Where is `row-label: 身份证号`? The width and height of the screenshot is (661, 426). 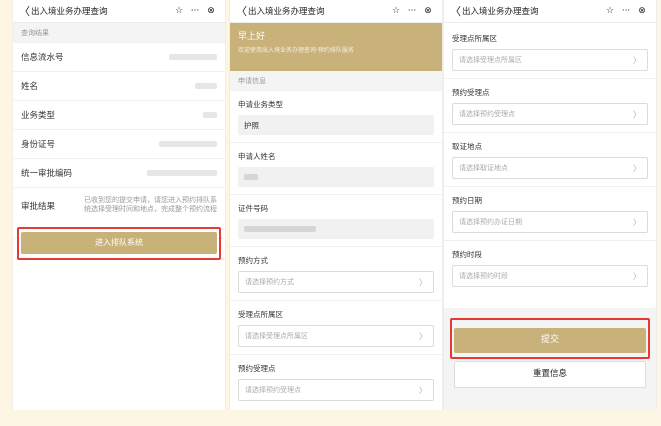
row-label: 身份证号 is located at coordinates (38, 145).